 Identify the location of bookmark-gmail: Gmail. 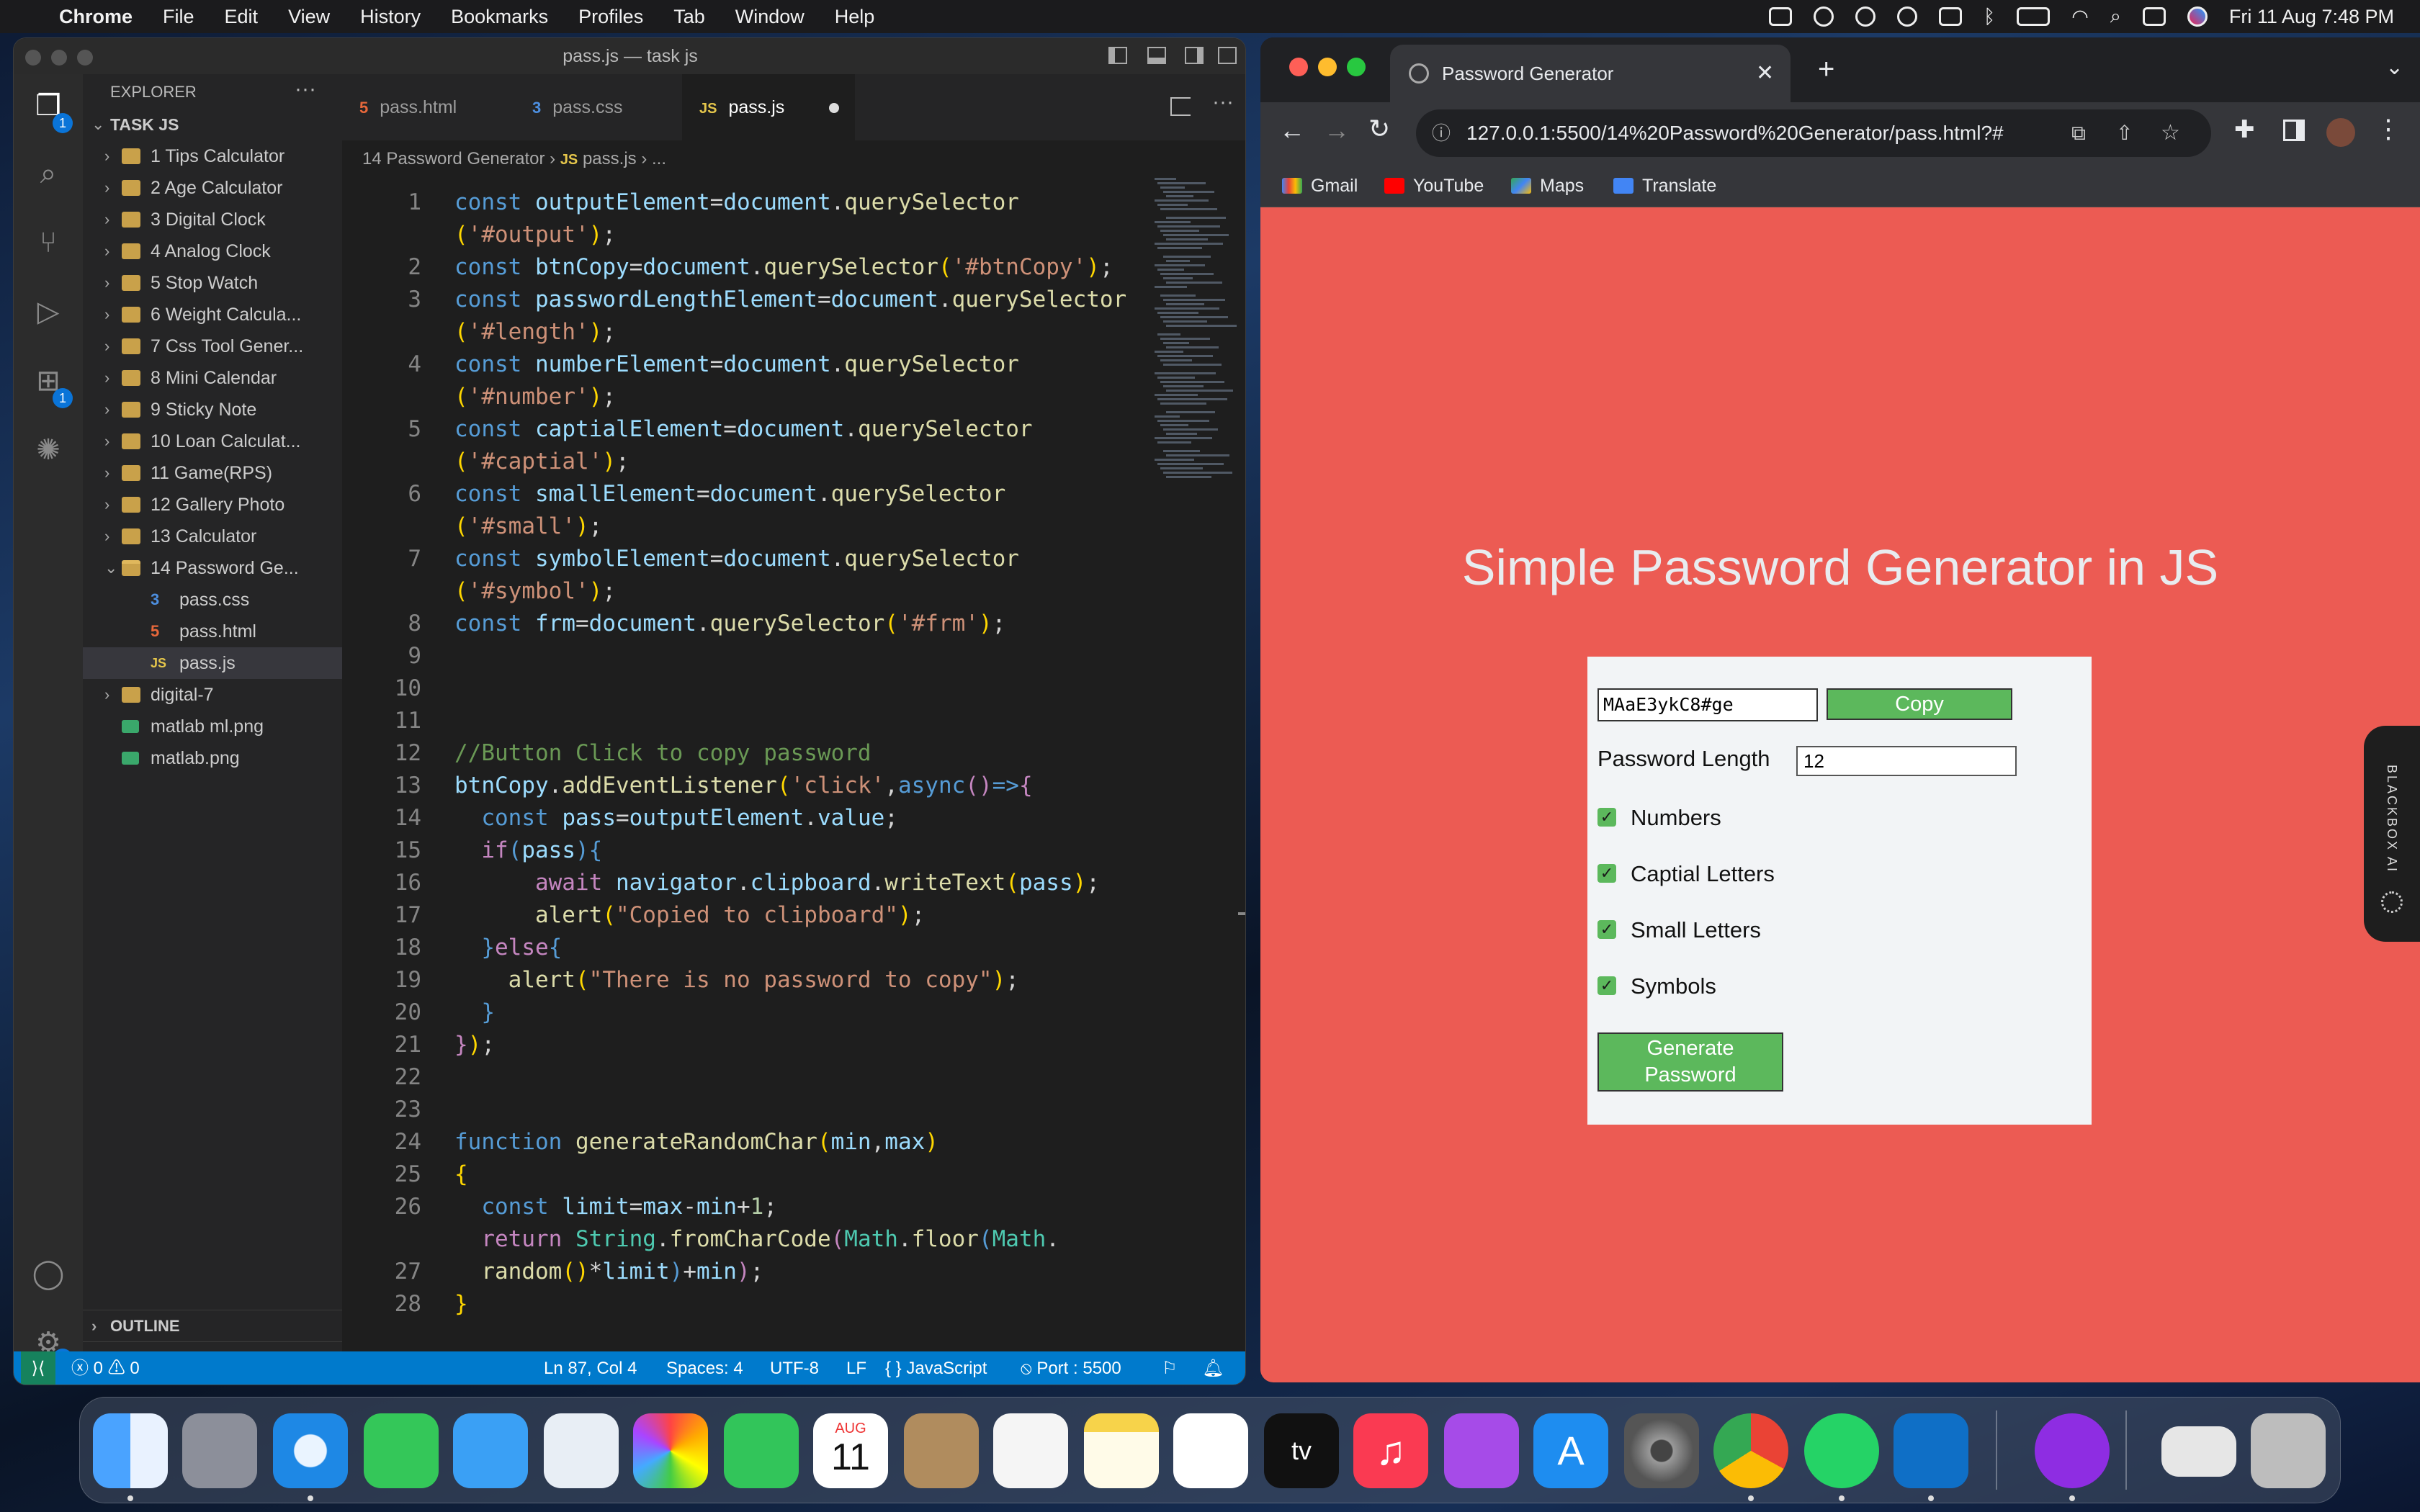
(1320, 185).